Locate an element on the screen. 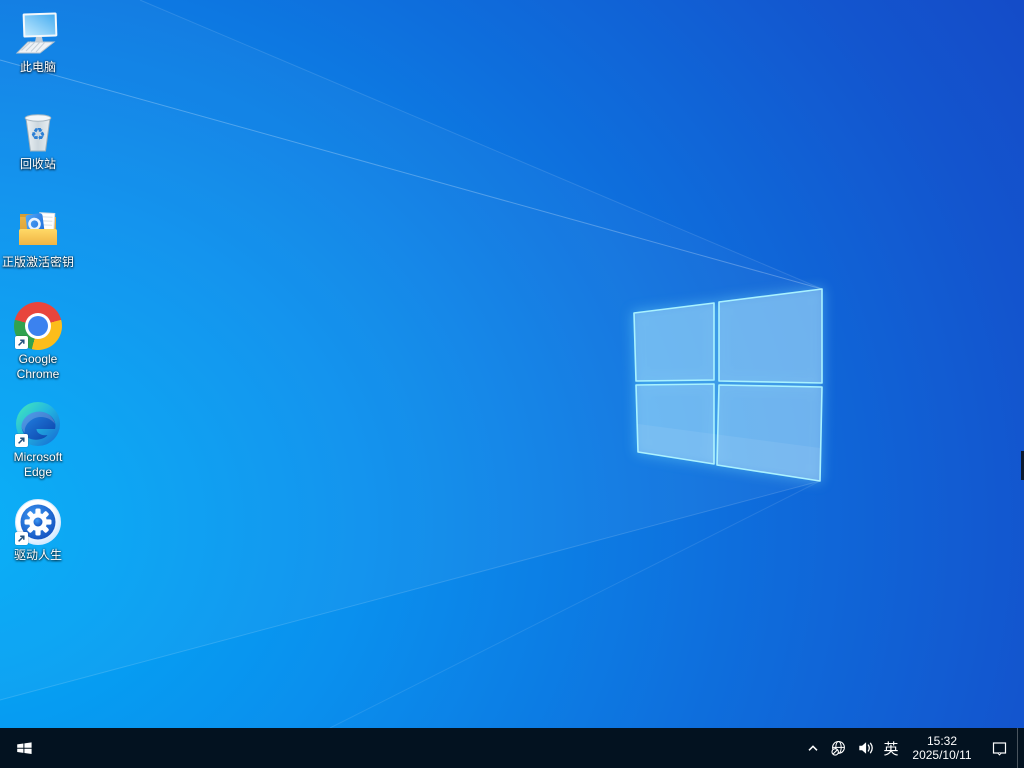 The image size is (1024, 768). icon-label: 驱动人生 is located at coordinates (37, 555).